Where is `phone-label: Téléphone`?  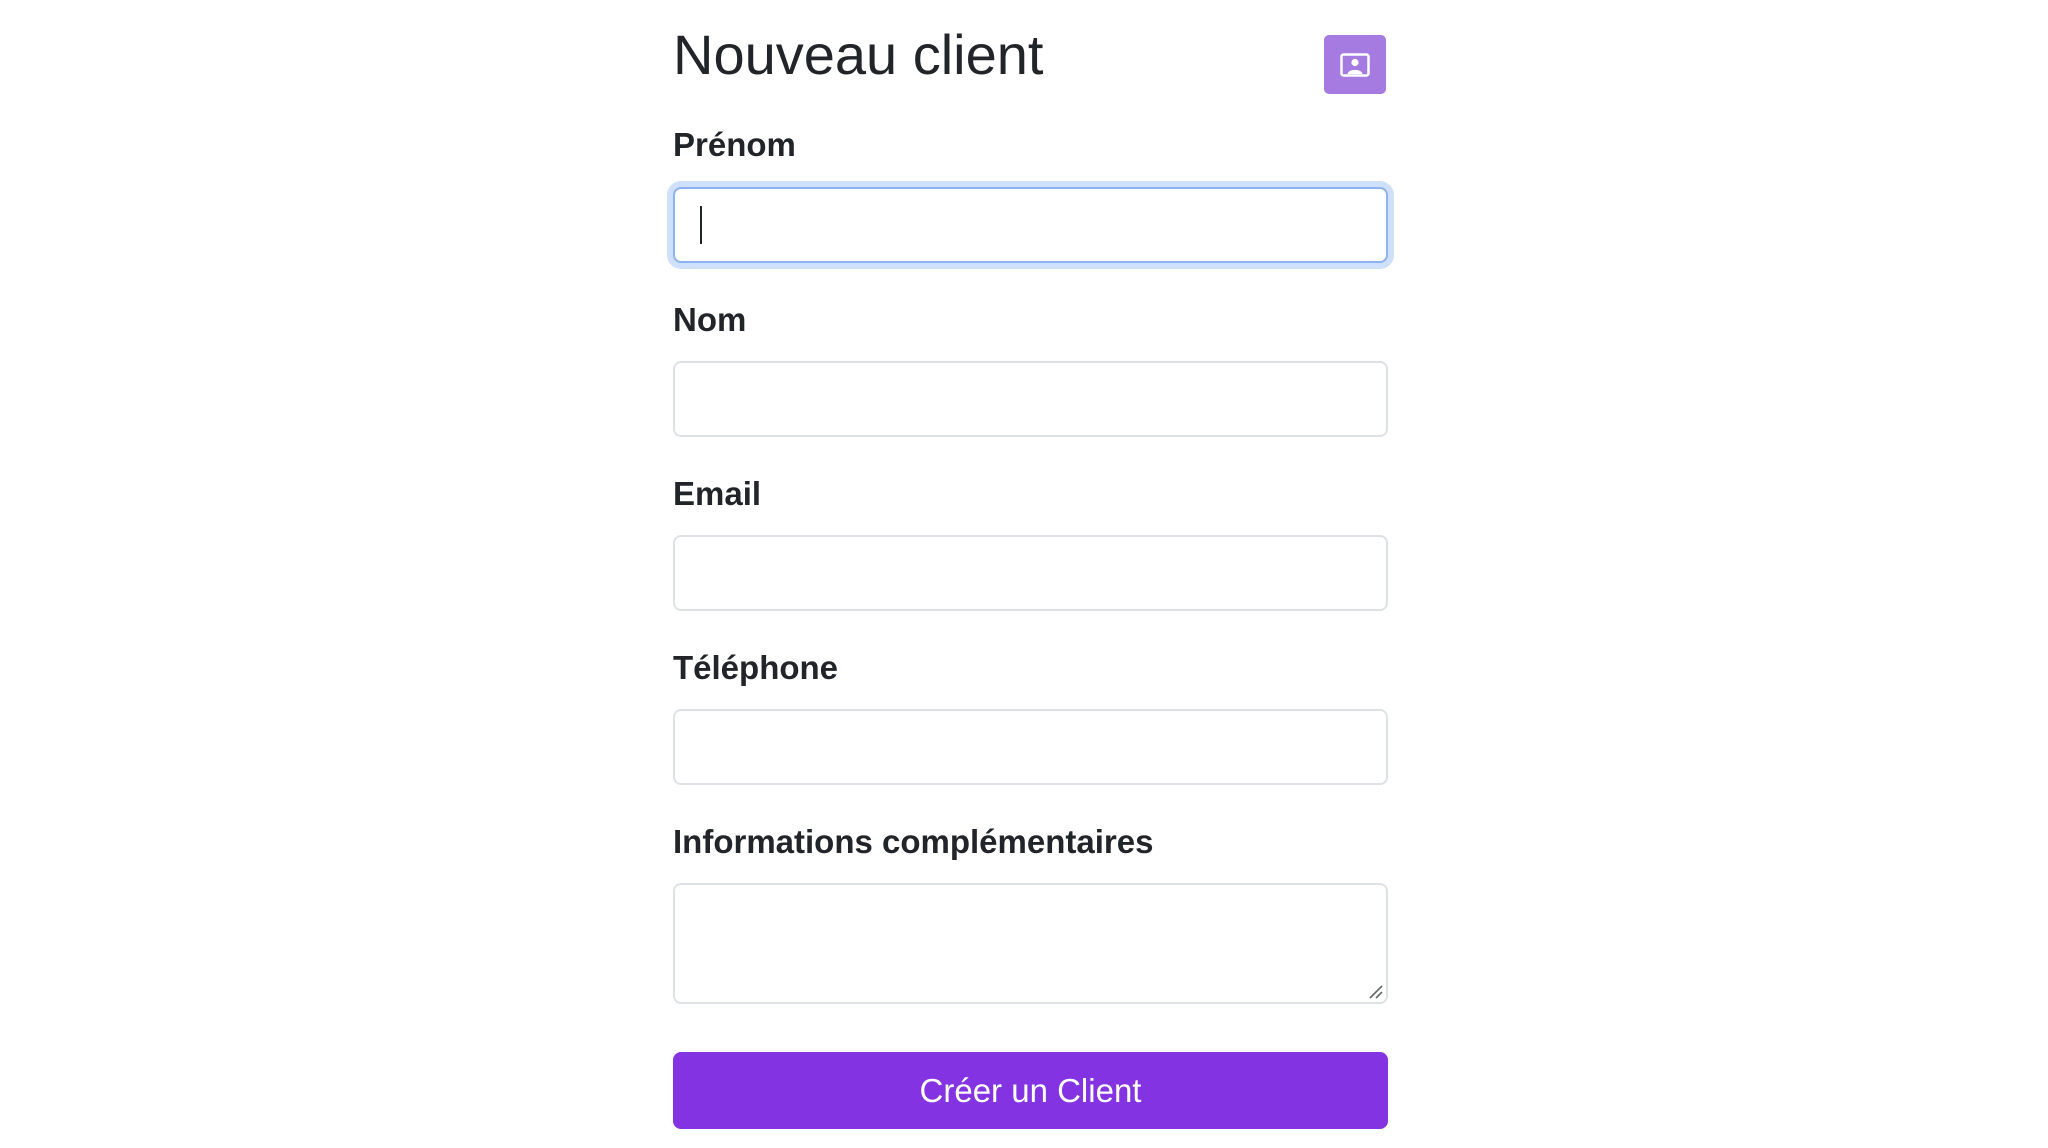
phone-label: Téléphone is located at coordinates (756, 667).